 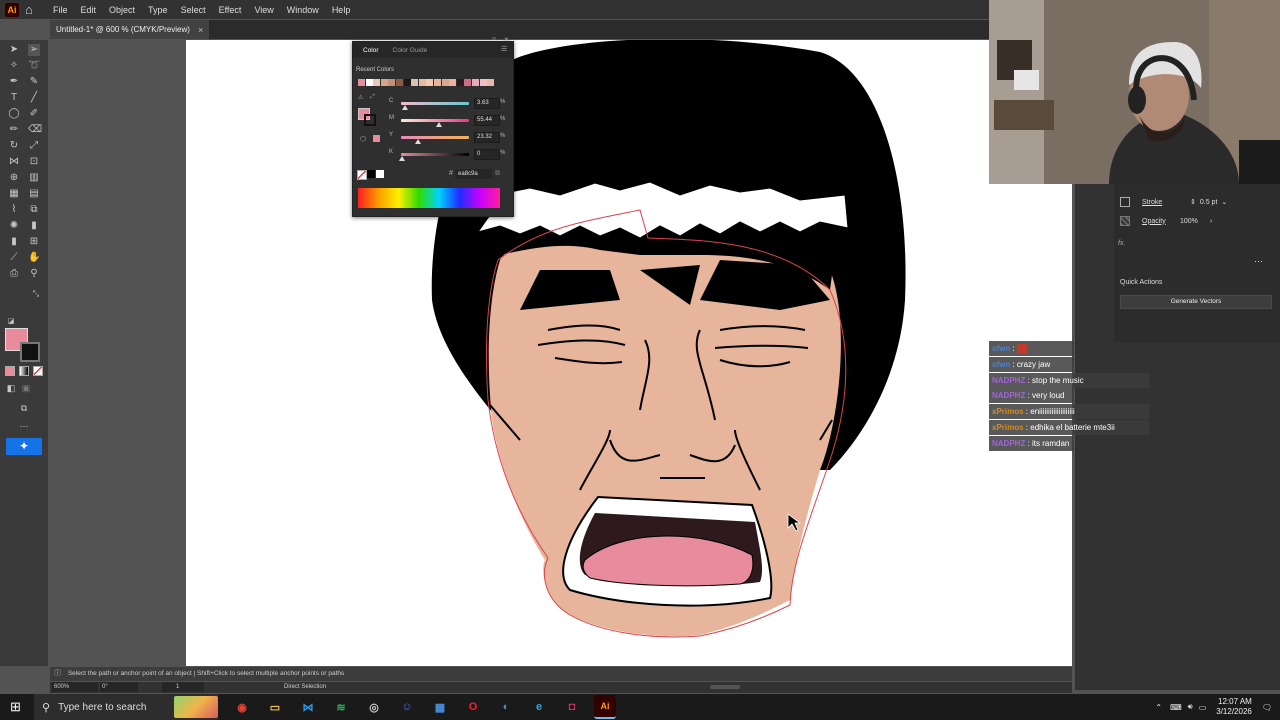 What do you see at coordinates (34, 226) in the screenshot?
I see `column-graph-icon: ▮` at bounding box center [34, 226].